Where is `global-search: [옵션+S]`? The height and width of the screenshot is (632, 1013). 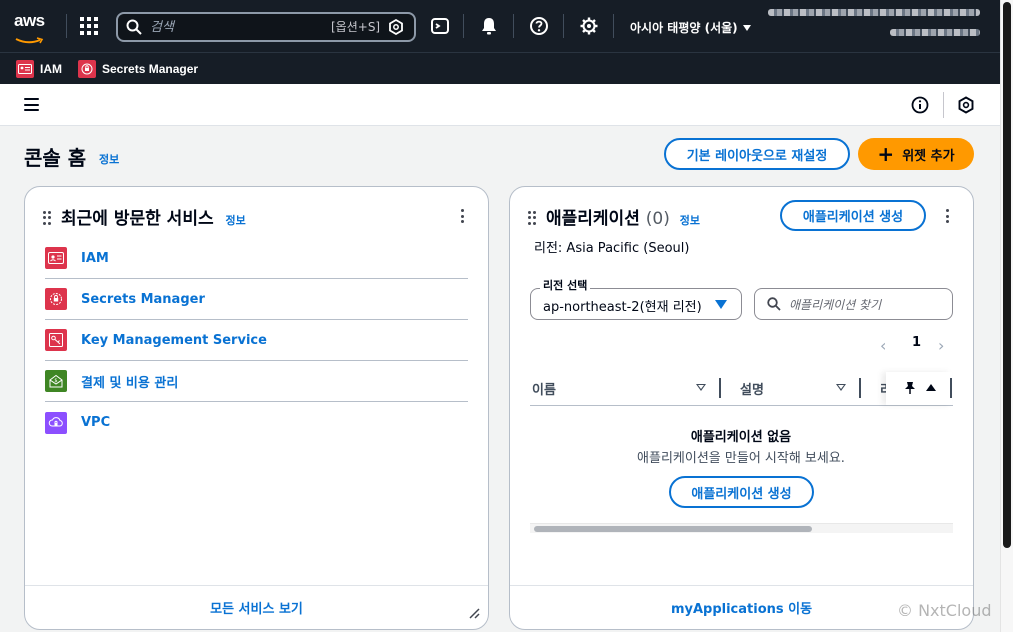
global-search: [옵션+S] is located at coordinates (266, 27).